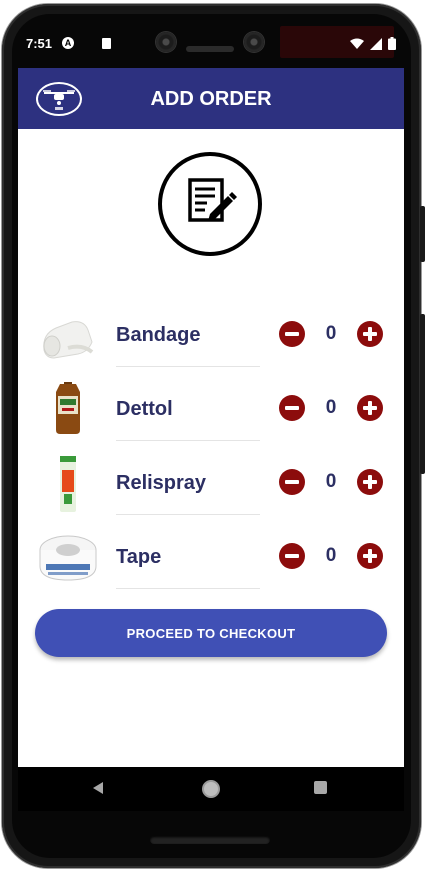 The height and width of the screenshot is (873, 426). Describe the element at coordinates (320, 787) in the screenshot. I see `recent-apps-icon` at that location.